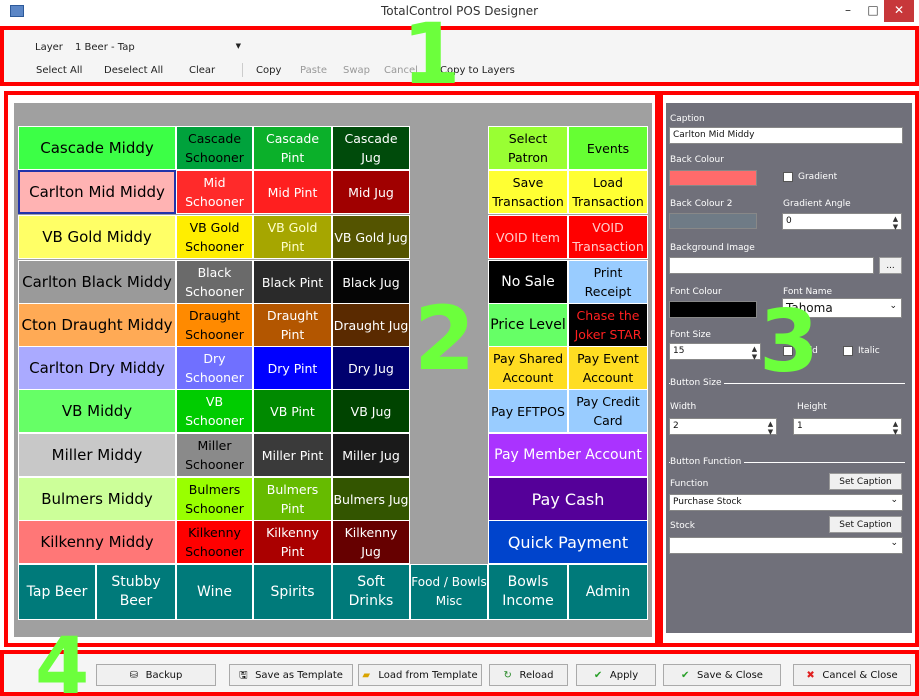 This screenshot has height=696, width=919. I want to click on category-tab: Stubby Beer, so click(136, 592).